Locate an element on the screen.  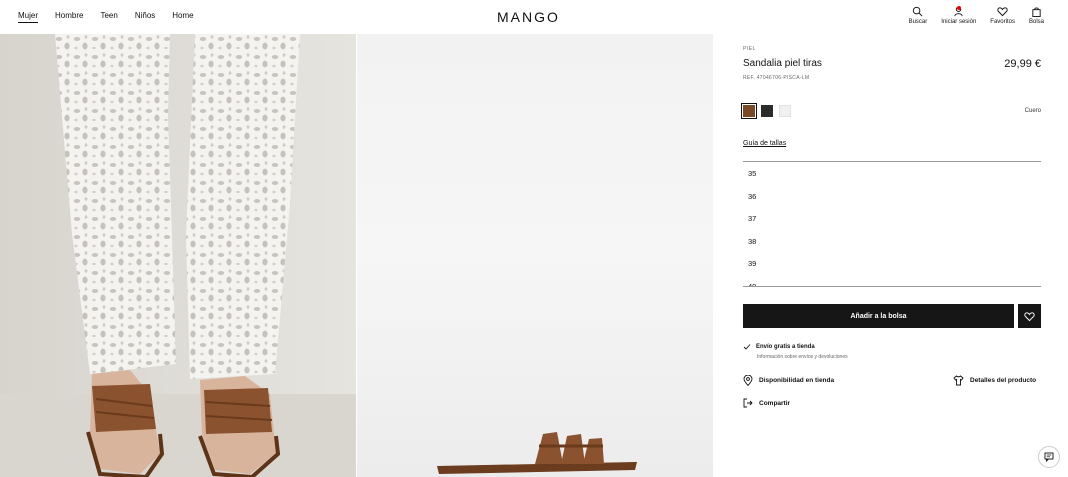
favorites-button: Favoritos is located at coordinates (1002, 15).